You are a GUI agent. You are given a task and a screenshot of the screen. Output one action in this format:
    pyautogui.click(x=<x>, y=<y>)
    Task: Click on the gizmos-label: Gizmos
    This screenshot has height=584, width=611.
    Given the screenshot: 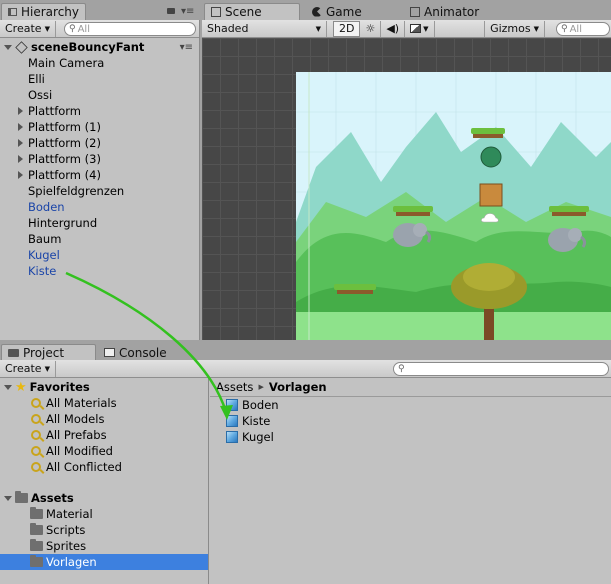 What is the action you would take?
    pyautogui.click(x=510, y=28)
    